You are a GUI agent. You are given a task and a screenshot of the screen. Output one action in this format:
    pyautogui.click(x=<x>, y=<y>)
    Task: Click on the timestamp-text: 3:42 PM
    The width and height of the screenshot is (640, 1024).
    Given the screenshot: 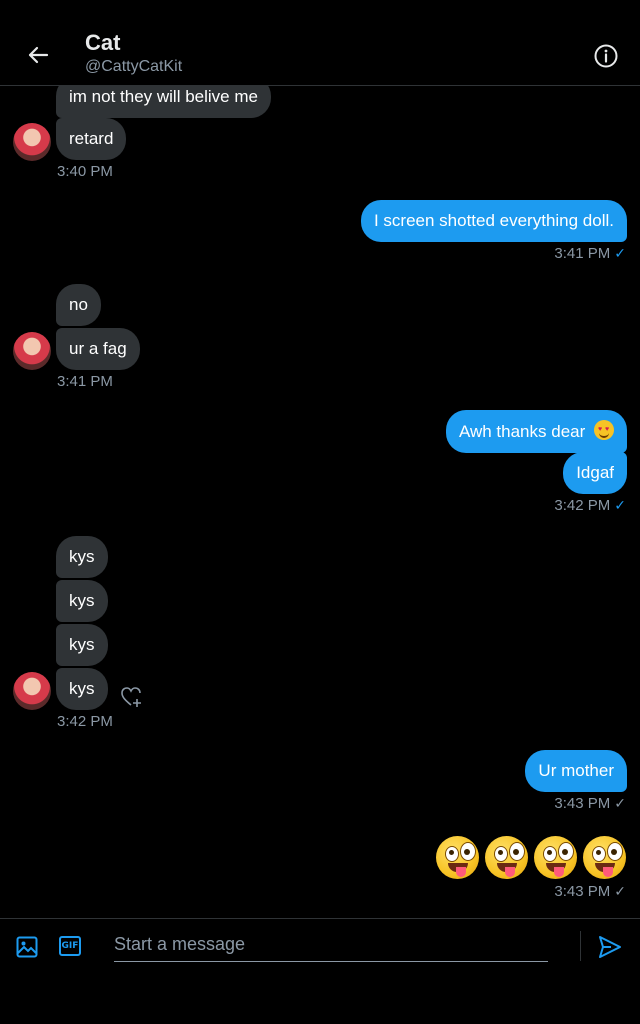 What is the action you would take?
    pyautogui.click(x=582, y=505)
    